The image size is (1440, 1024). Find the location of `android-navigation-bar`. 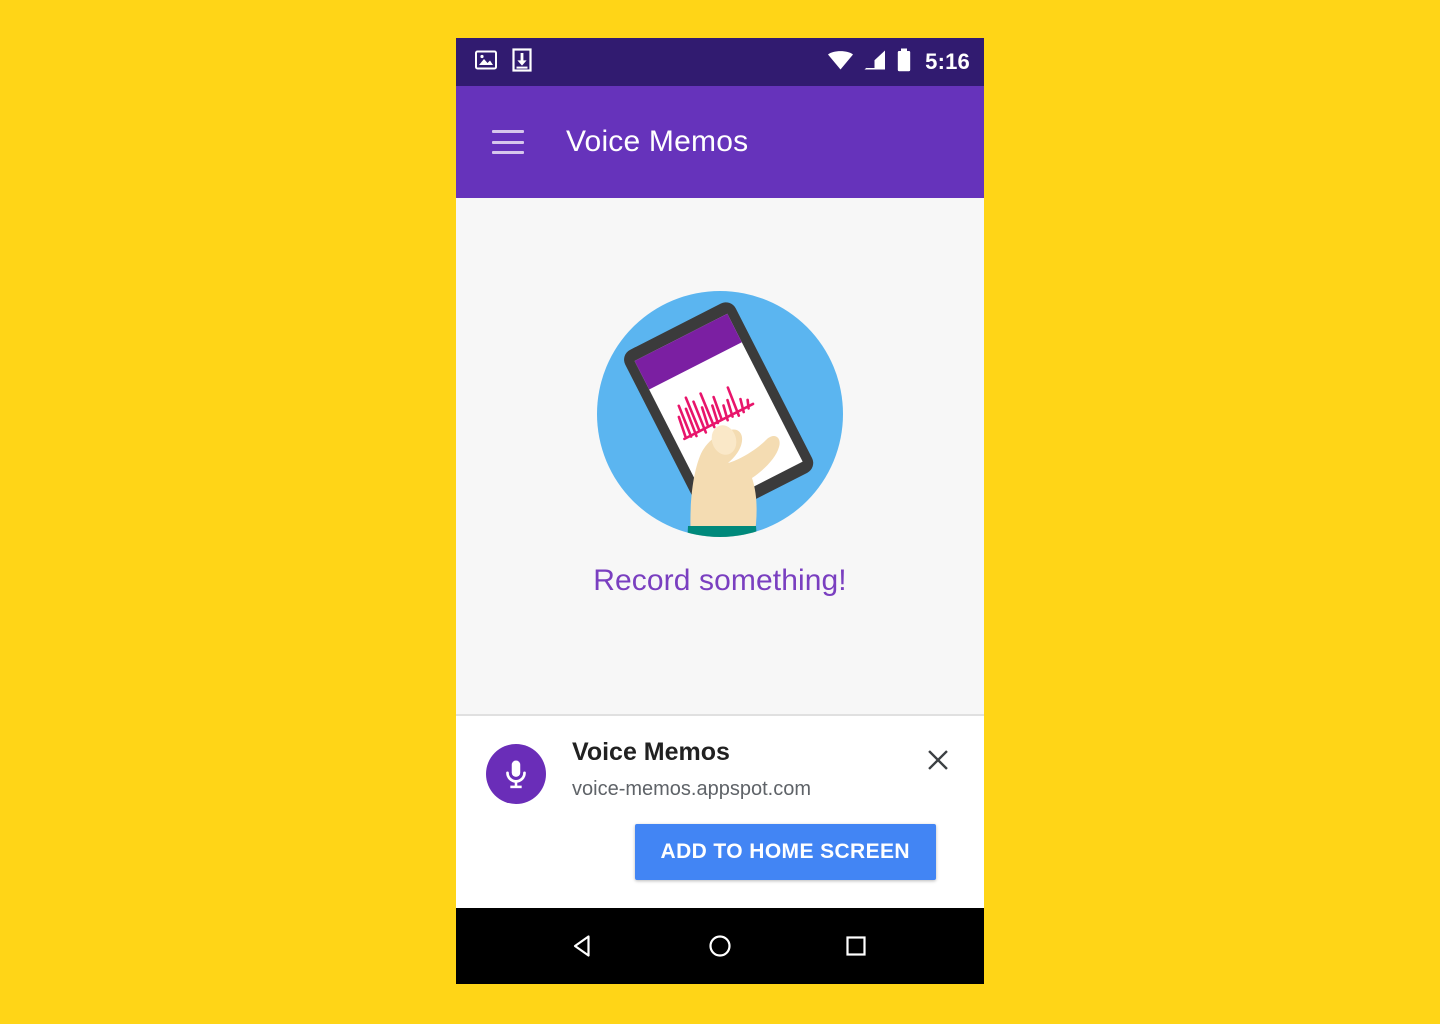

android-navigation-bar is located at coordinates (720, 946).